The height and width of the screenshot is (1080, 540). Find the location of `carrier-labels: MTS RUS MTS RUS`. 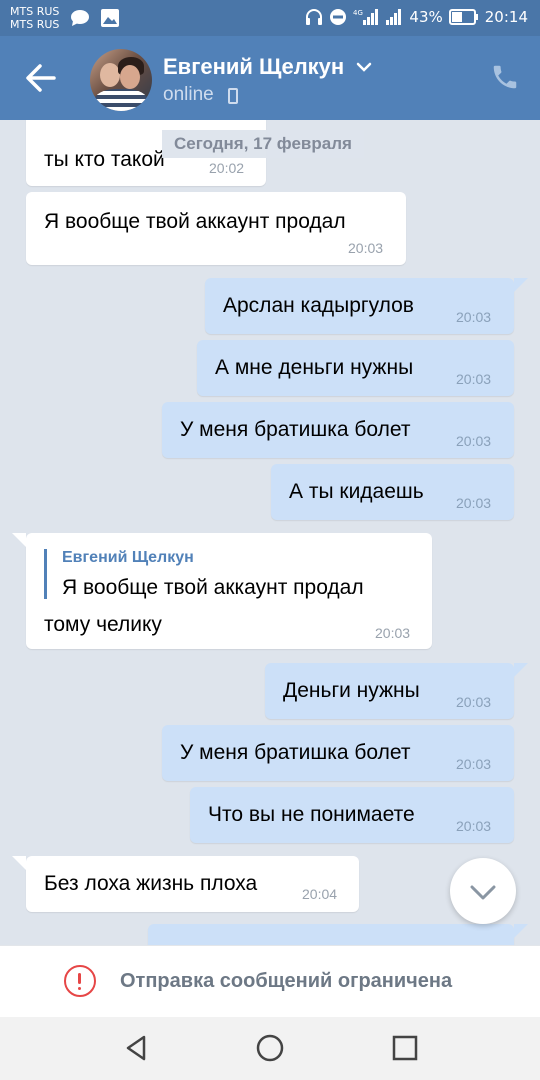

carrier-labels: MTS RUS MTS RUS is located at coordinates (34, 18).